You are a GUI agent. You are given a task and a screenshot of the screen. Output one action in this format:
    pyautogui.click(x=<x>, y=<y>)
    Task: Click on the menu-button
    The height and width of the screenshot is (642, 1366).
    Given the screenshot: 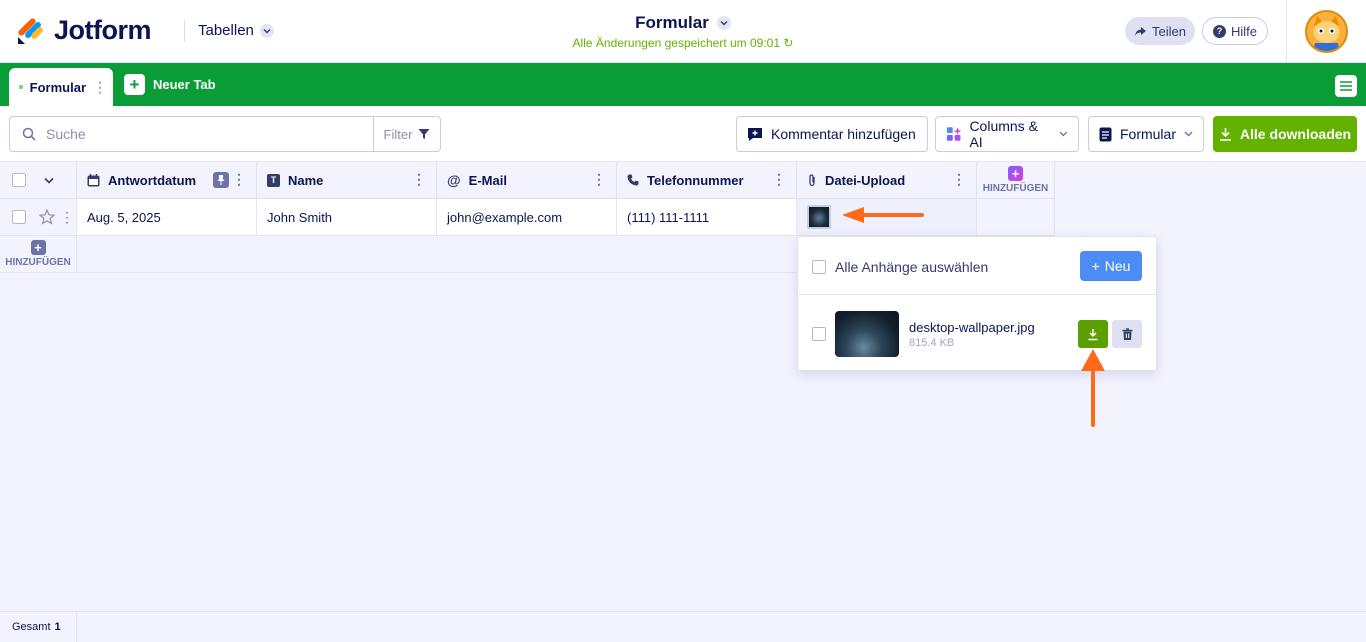 What is the action you would take?
    pyautogui.click(x=1346, y=86)
    